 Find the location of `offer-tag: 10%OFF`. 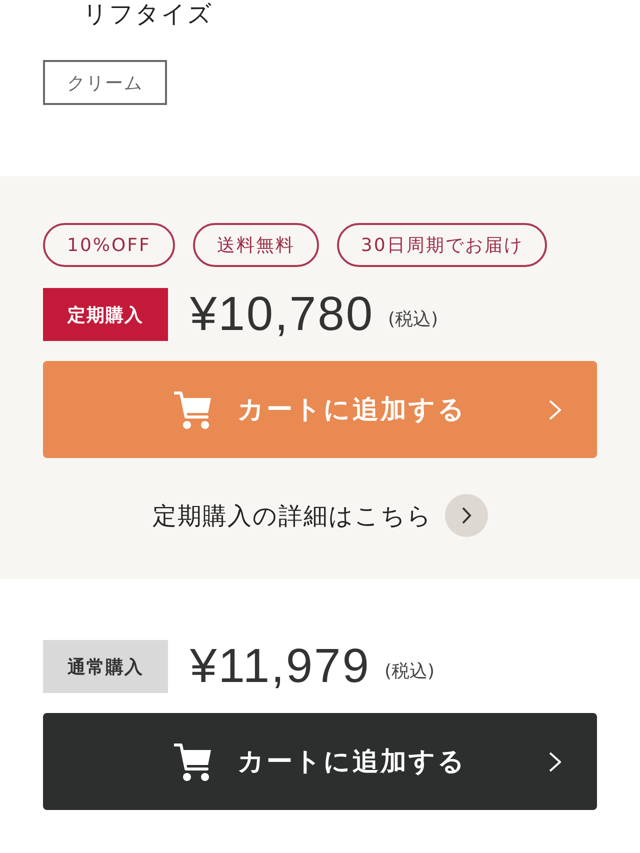

offer-tag: 10%OFF is located at coordinates (109, 245).